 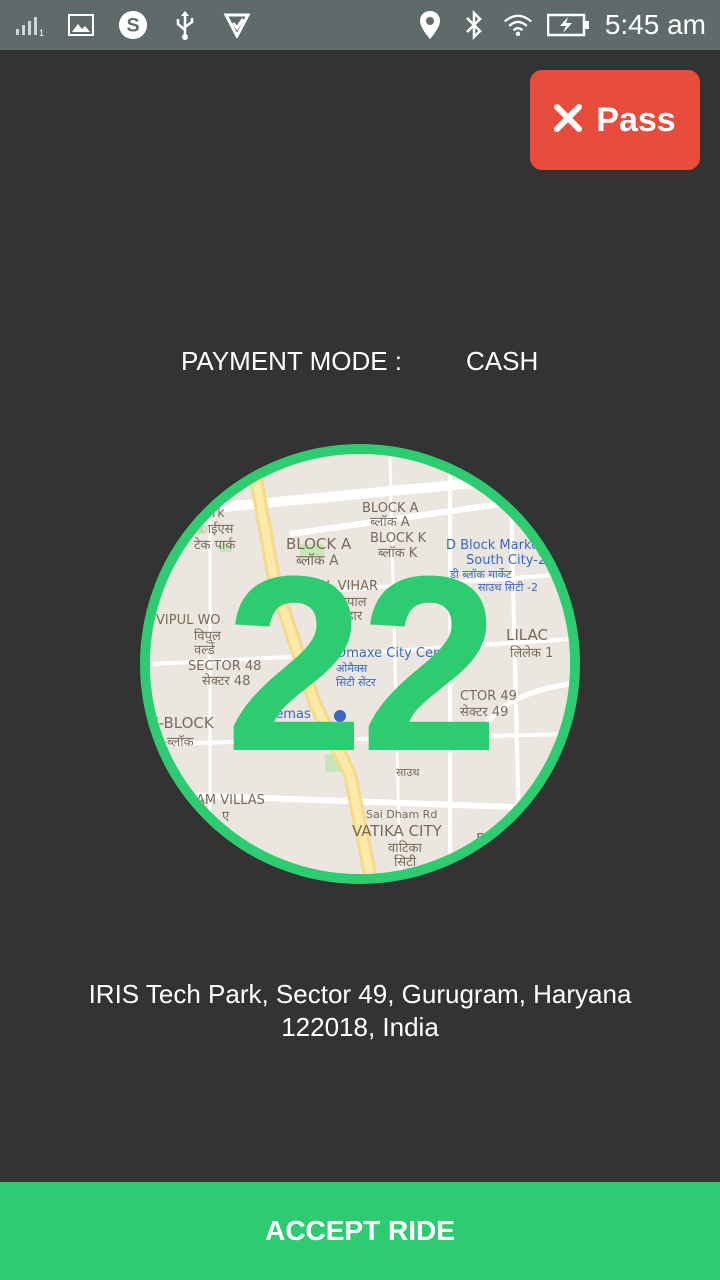 I want to click on close-icon, so click(x=568, y=120).